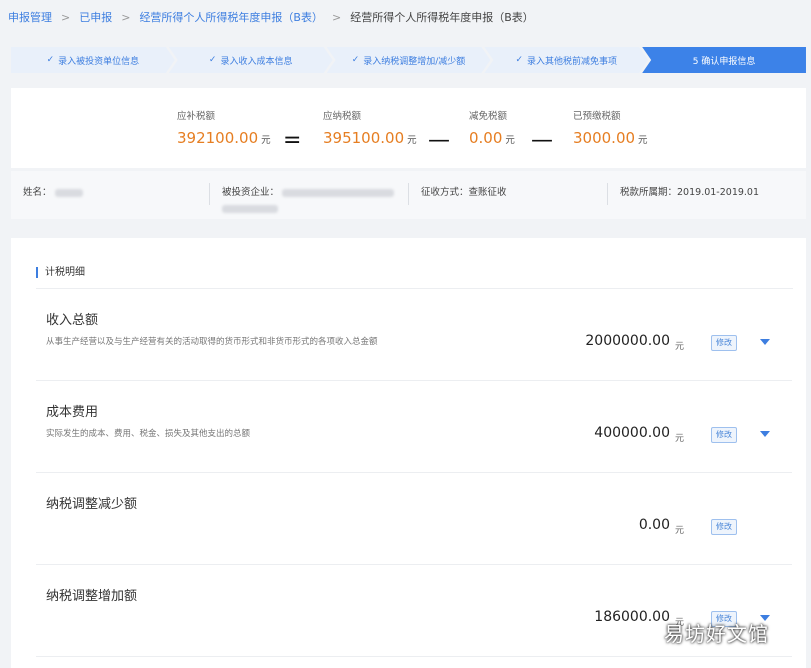  What do you see at coordinates (37, 192) in the screenshot?
I see `name-label: 姓名：` at bounding box center [37, 192].